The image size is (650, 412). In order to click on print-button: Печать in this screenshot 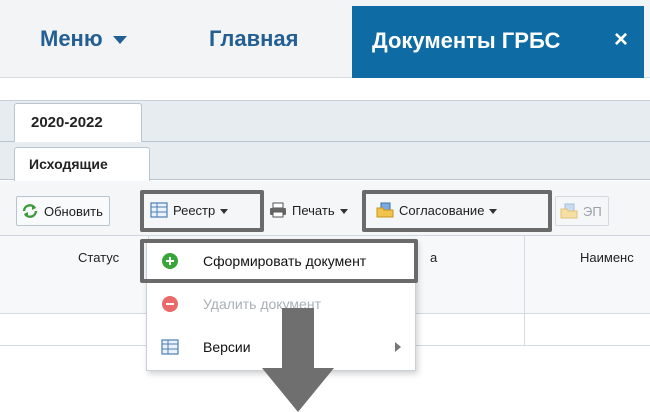, I will do `click(309, 211)`.